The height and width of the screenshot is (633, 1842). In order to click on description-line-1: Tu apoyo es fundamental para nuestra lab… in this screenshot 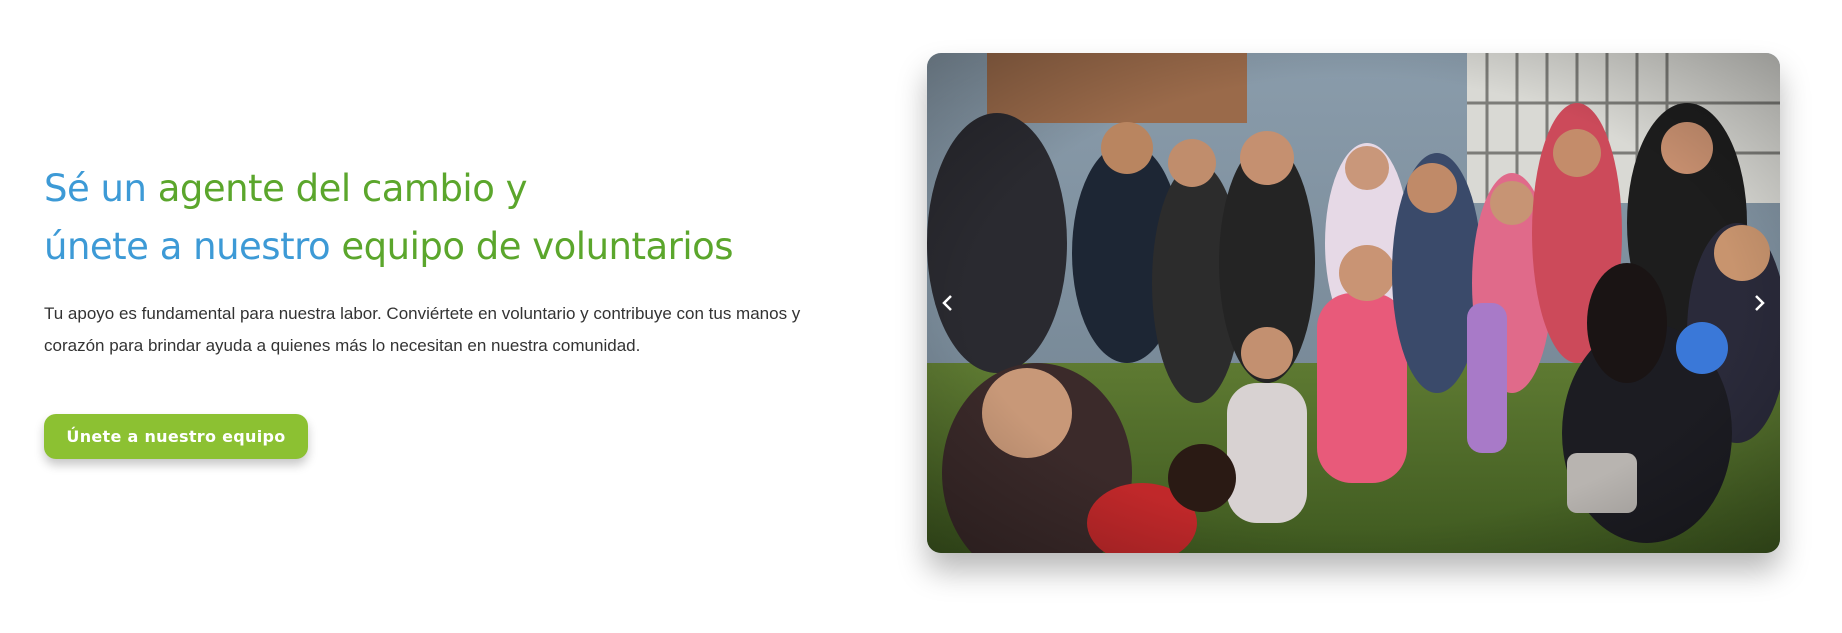, I will do `click(422, 313)`.